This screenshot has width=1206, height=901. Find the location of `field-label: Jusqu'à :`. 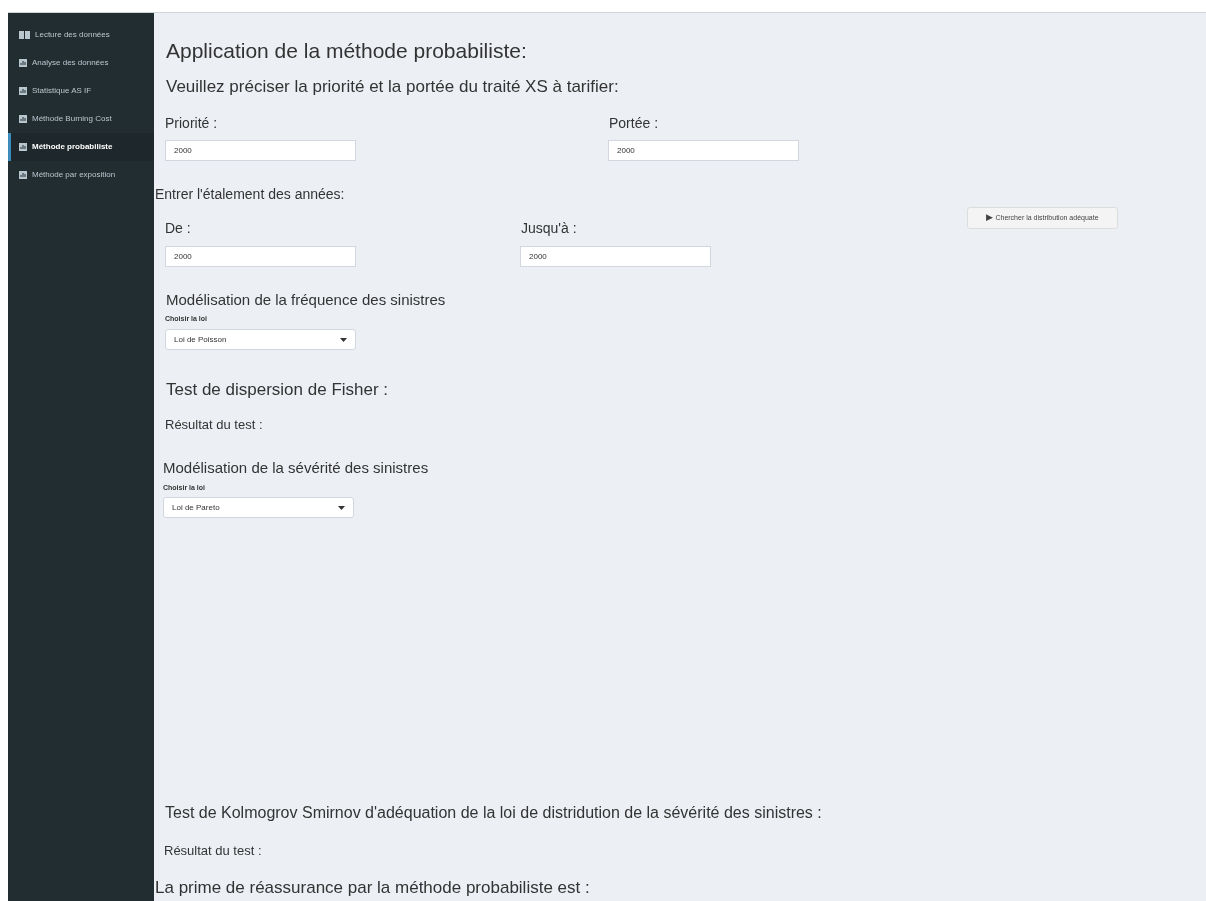

field-label: Jusqu'à : is located at coordinates (549, 228).